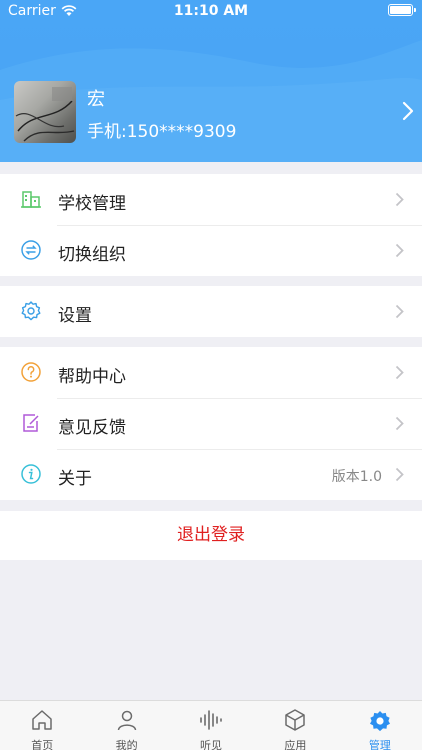 Image resolution: width=422 pixels, height=750 pixels. Describe the element at coordinates (211, 372) in the screenshot. I see `menu-item-help-center: 帮助中心` at that location.